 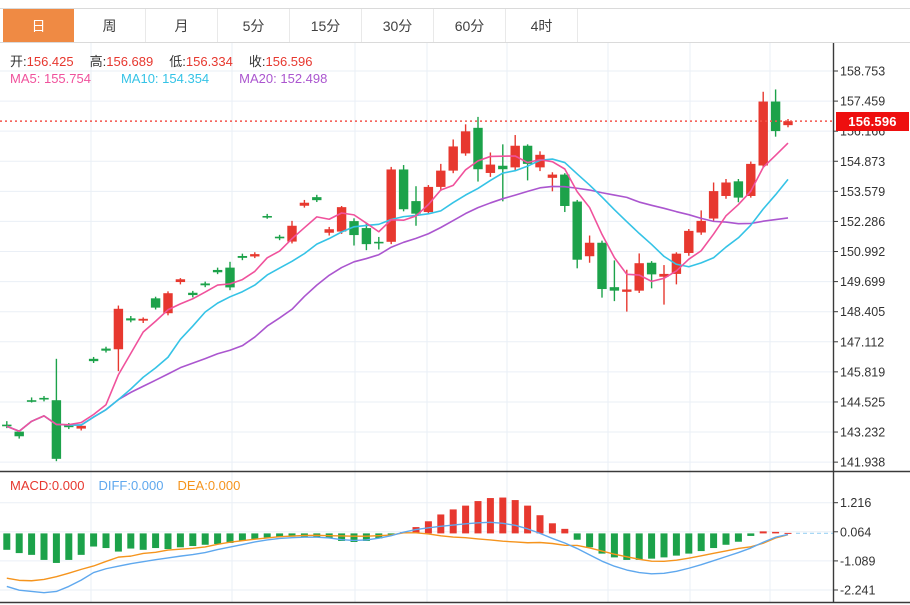 What do you see at coordinates (862, 222) in the screenshot?
I see `price-axis-label: 152.286` at bounding box center [862, 222].